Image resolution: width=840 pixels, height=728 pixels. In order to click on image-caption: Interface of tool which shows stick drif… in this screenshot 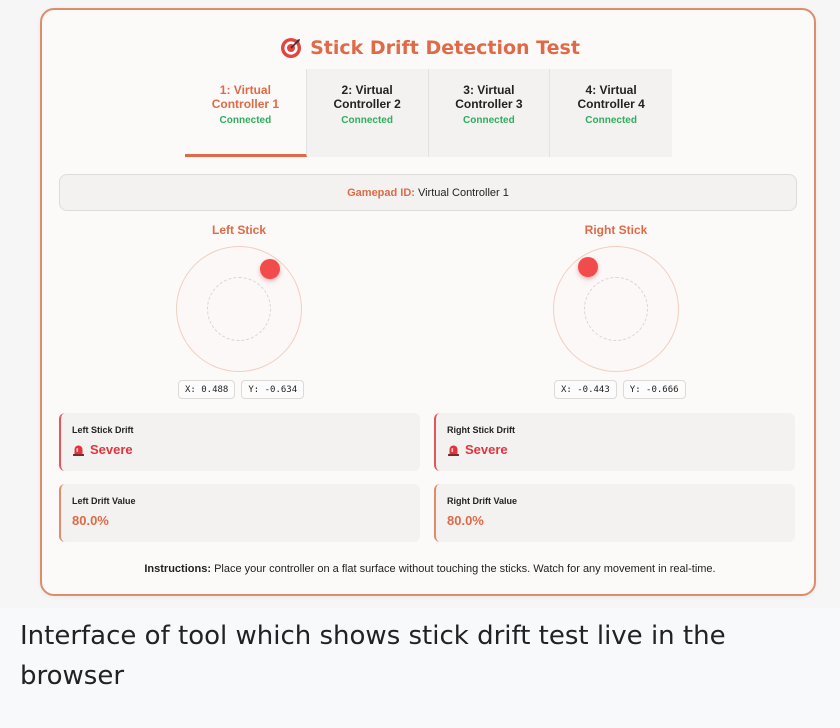, I will do `click(373, 656)`.